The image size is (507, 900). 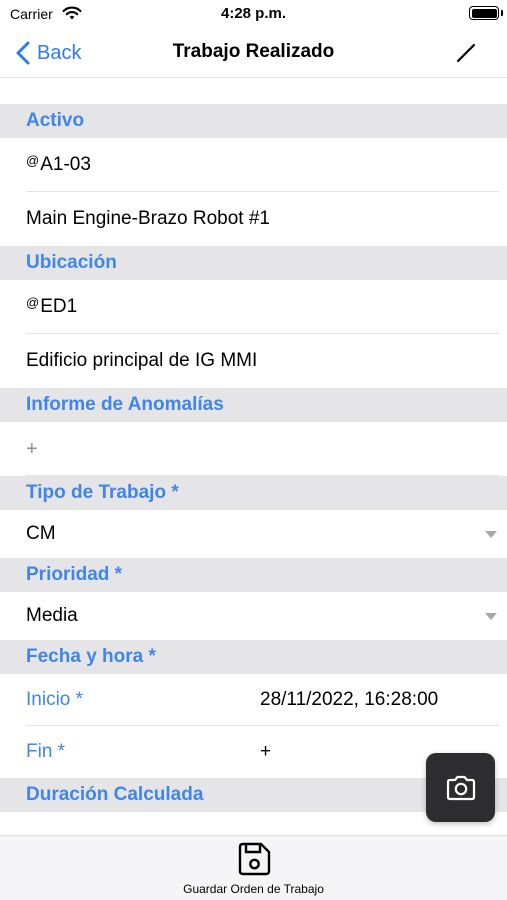 I want to click on activo-description-row: Main Engine-Brazo Robot #1, so click(x=253, y=219).